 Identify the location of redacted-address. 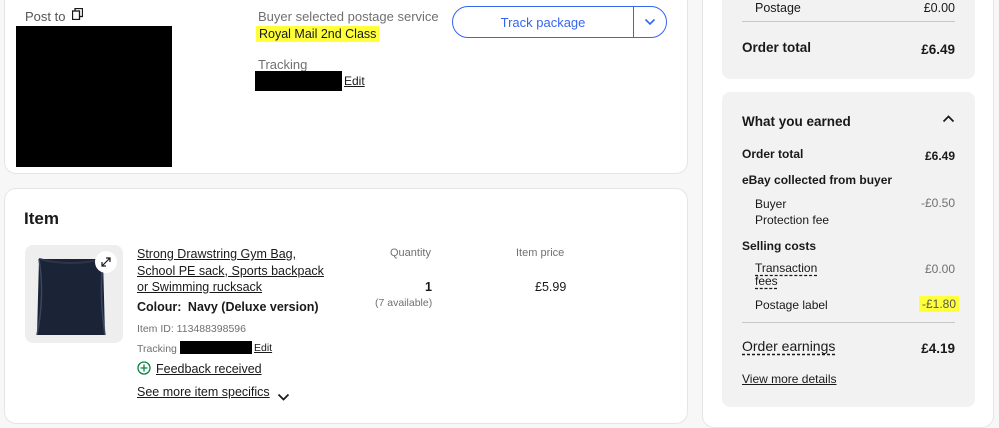
(94, 96).